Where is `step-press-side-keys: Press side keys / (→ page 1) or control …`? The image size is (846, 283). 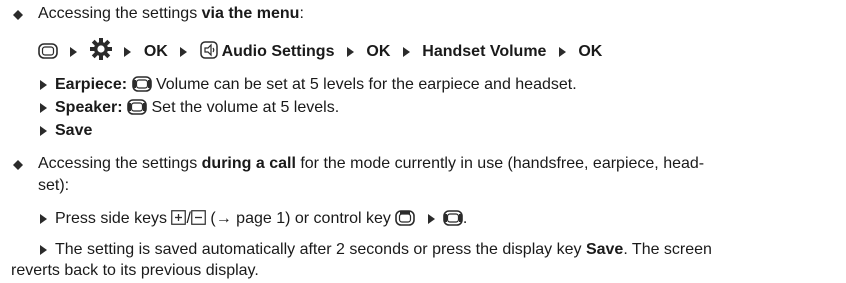 step-press-side-keys: Press side keys / (→ page 1) or control … is located at coordinates (253, 219).